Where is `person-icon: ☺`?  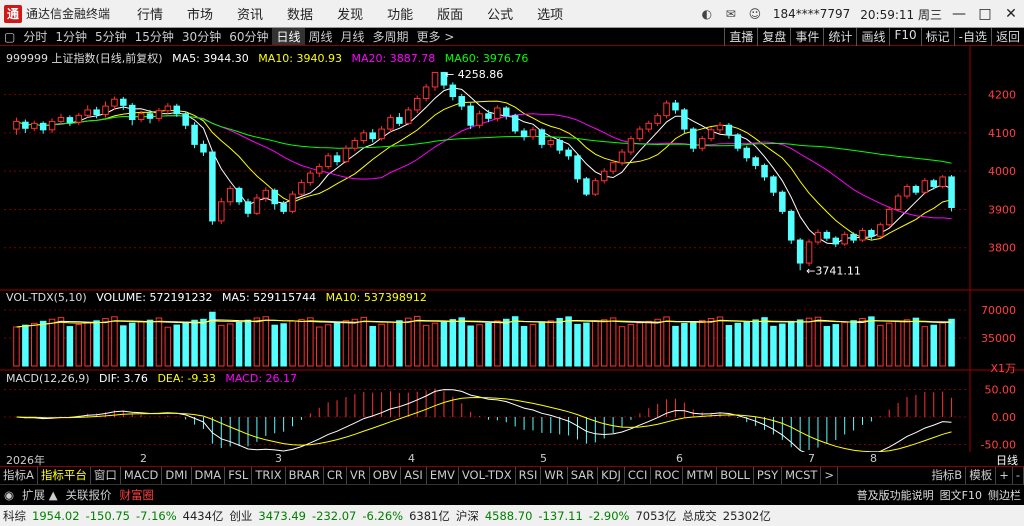 person-icon: ☺ is located at coordinates (755, 14).